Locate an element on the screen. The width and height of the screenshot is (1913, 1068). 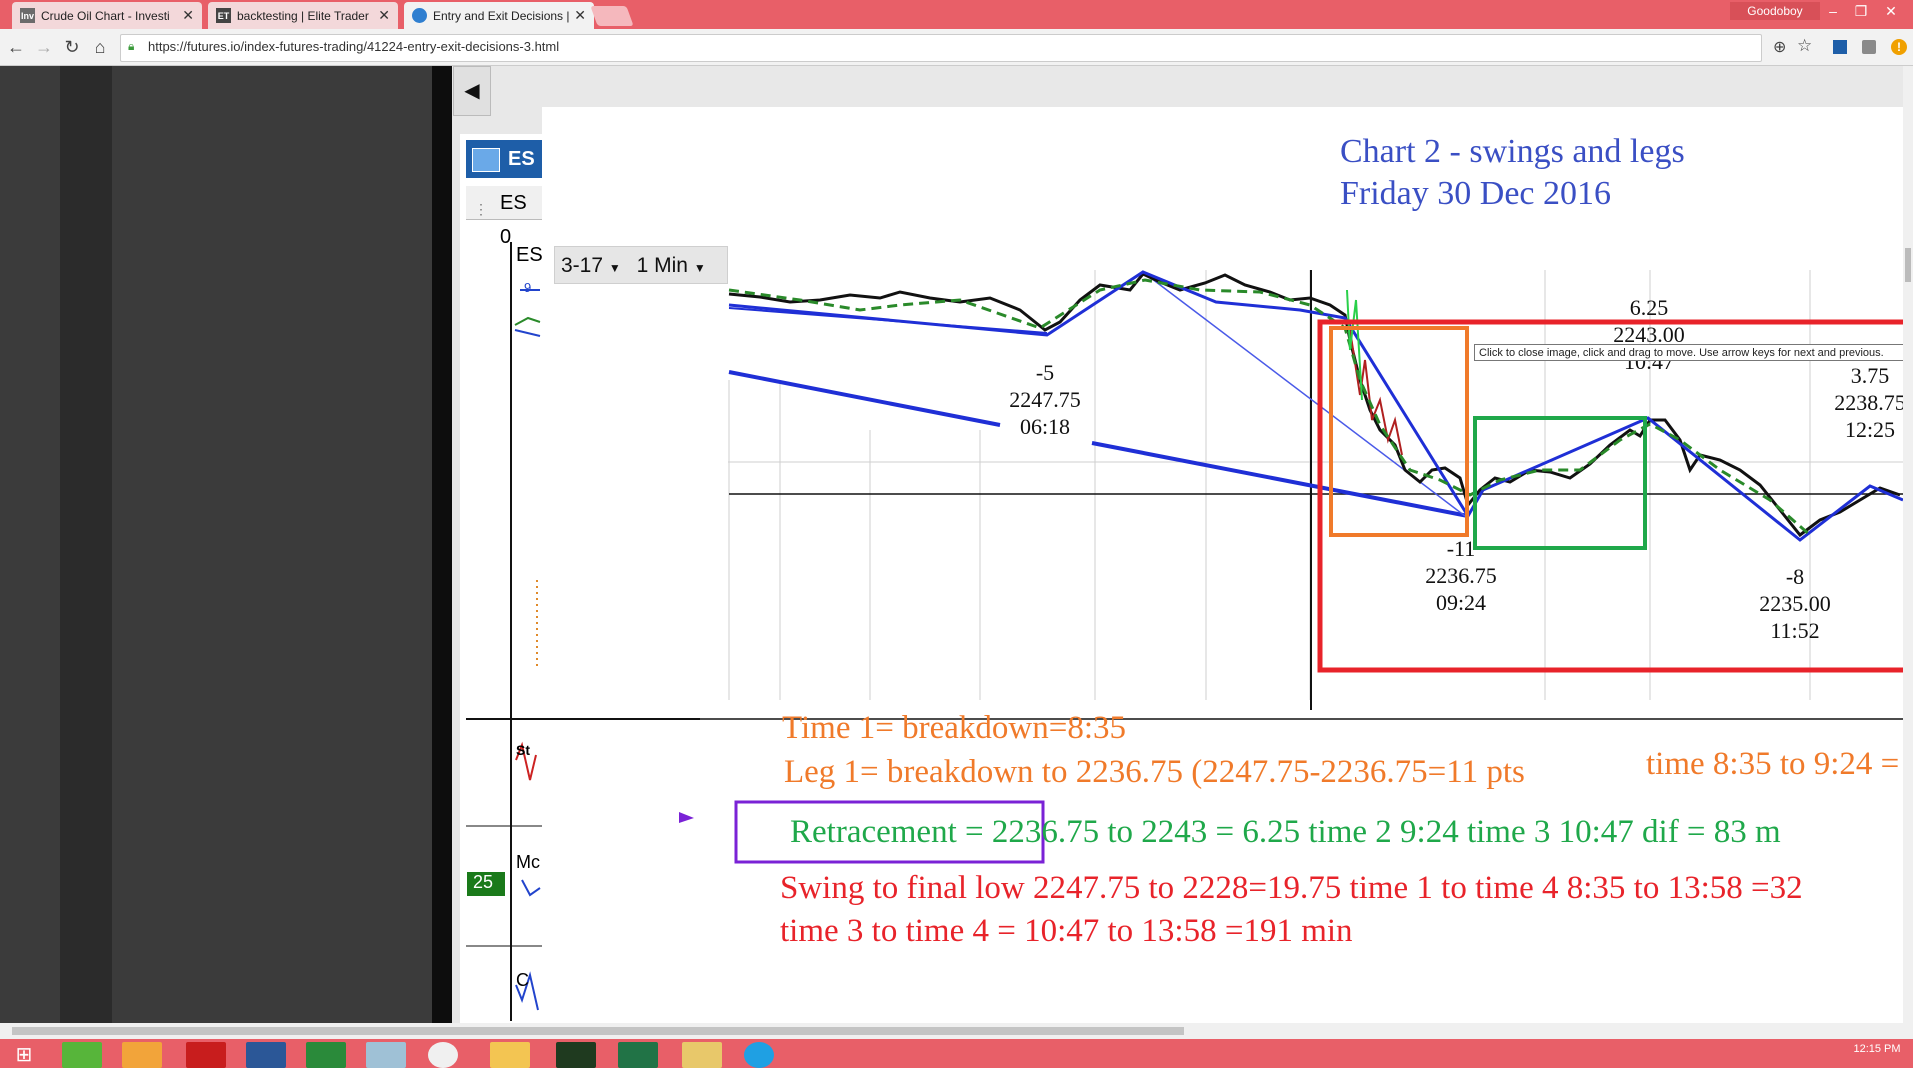
contract-label: 3-17 is located at coordinates (582, 265).